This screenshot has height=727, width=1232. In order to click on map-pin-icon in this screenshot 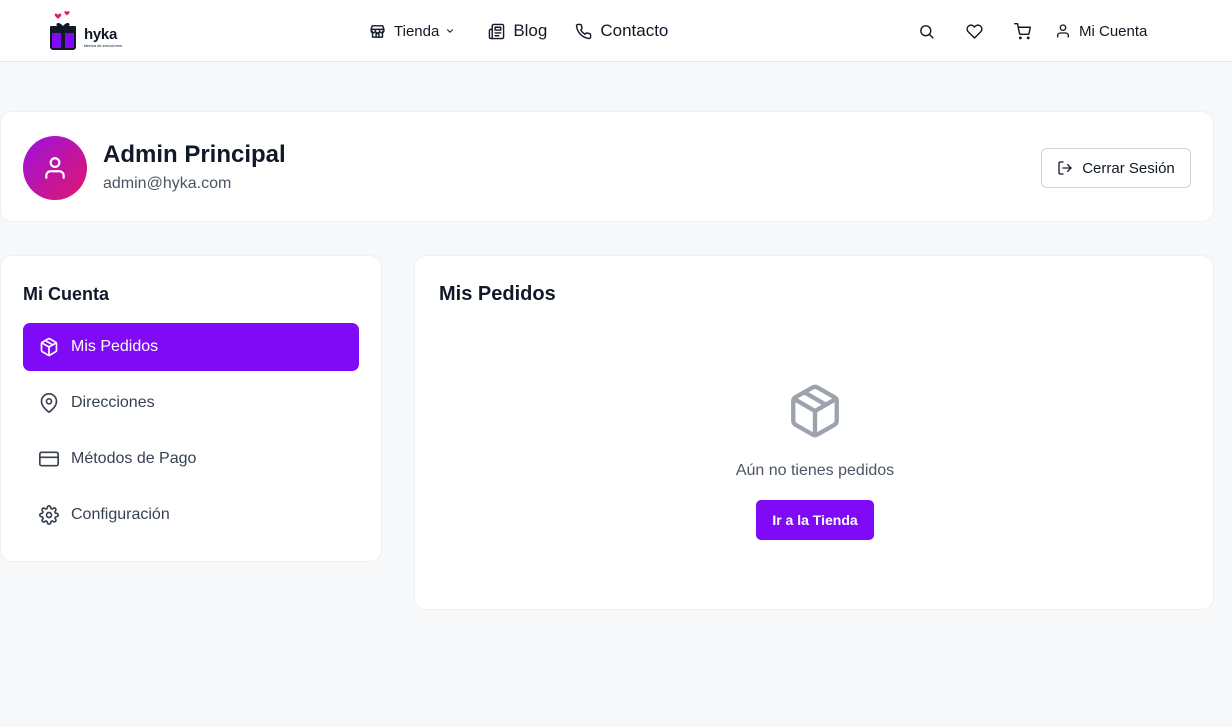, I will do `click(49, 403)`.